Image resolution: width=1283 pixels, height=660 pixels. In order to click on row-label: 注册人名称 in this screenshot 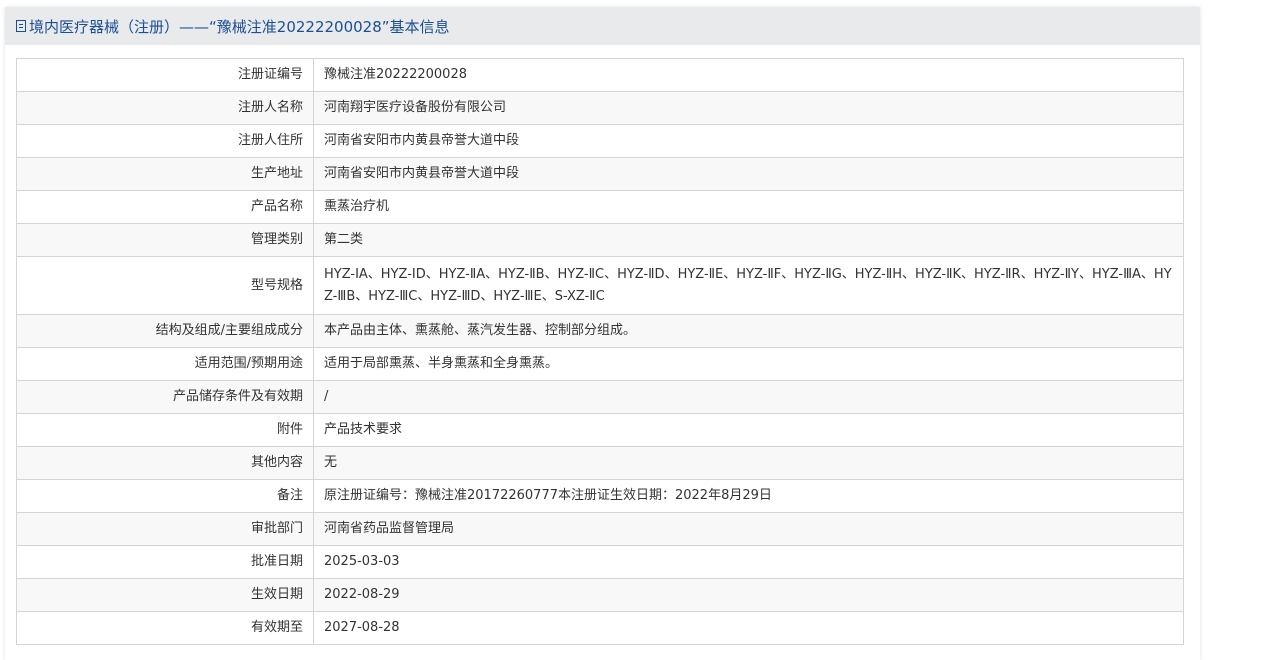, I will do `click(165, 108)`.